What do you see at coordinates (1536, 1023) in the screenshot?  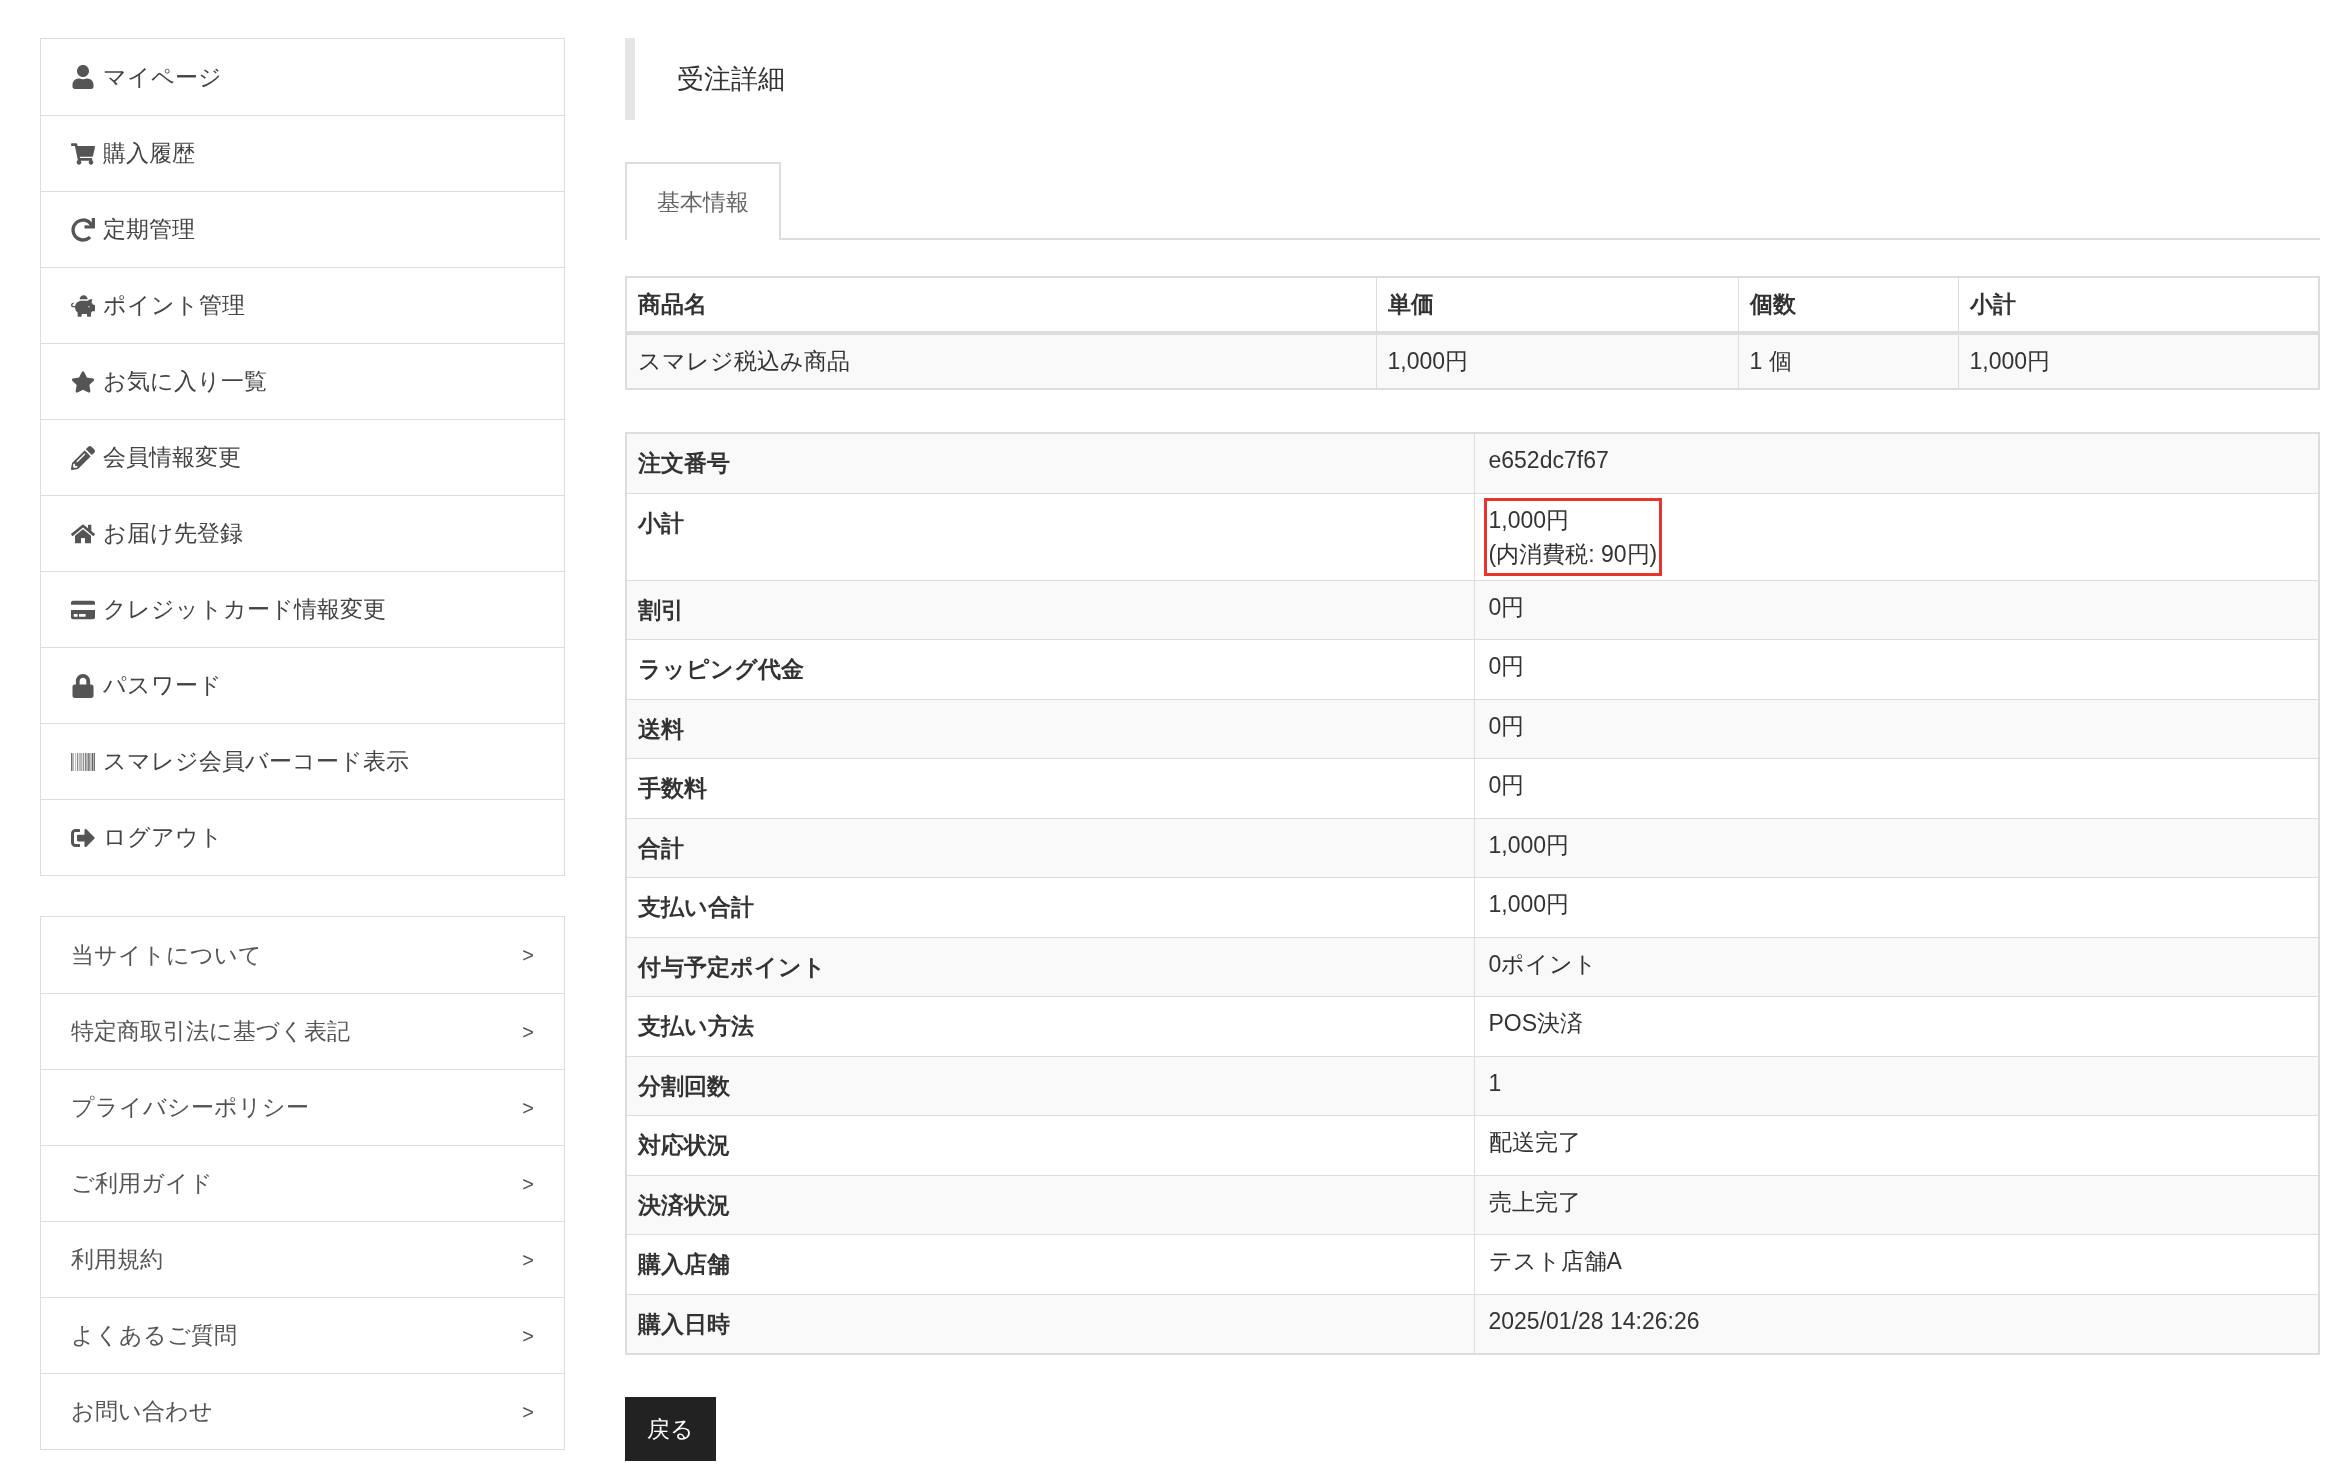 I see `cell-value: POS決済` at bounding box center [1536, 1023].